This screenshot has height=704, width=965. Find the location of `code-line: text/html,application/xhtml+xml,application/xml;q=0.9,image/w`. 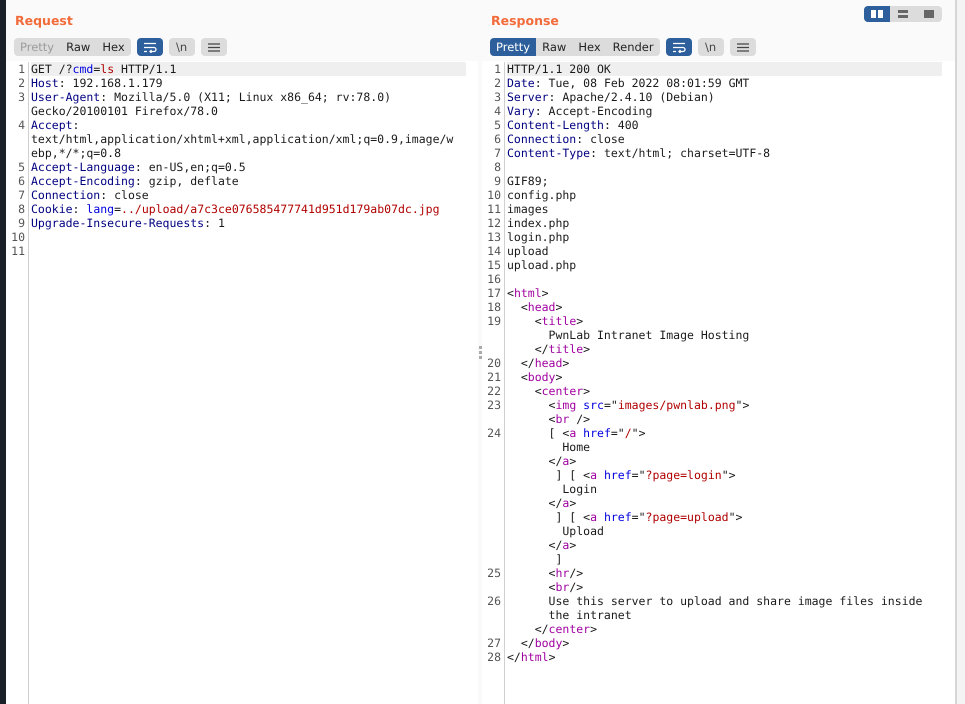

code-line: text/html,application/xhtml+xml,application/xml;q=0.9,image/w is located at coordinates (242, 139).